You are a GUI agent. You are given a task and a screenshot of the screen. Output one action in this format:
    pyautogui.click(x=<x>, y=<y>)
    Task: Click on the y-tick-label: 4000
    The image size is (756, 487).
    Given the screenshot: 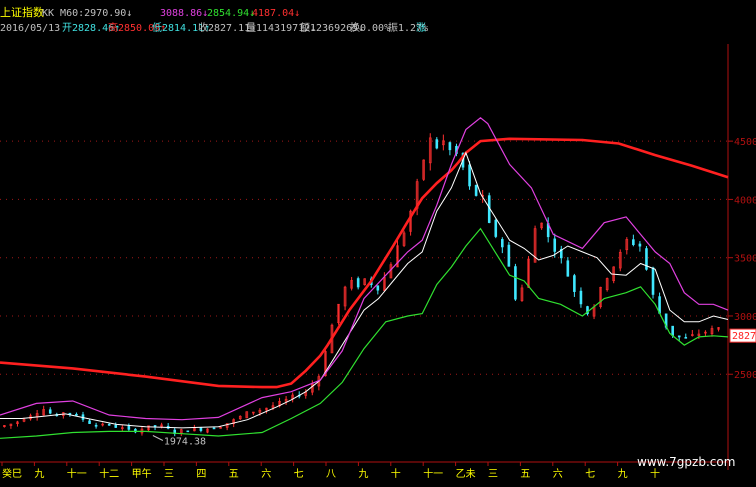 What is the action you would take?
    pyautogui.click(x=745, y=200)
    